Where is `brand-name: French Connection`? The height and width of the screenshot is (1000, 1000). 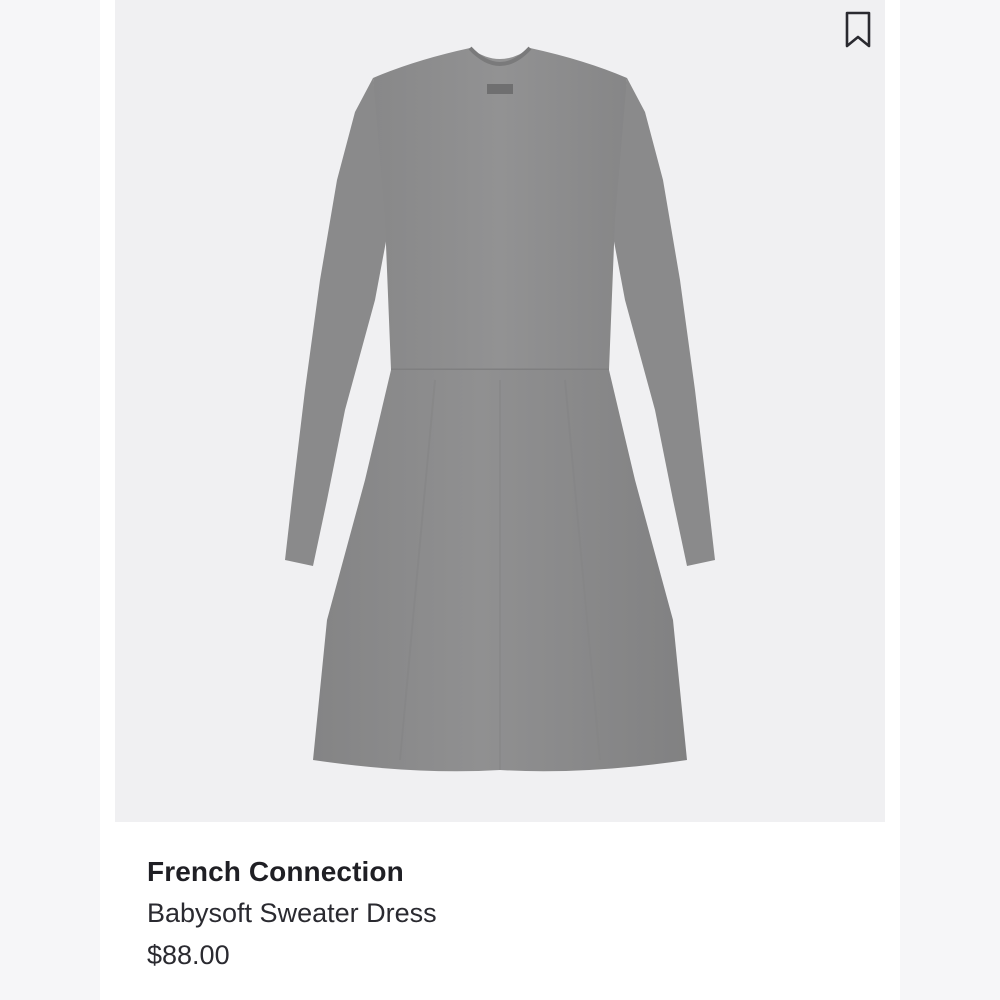 brand-name: French Connection is located at coordinates (275, 871).